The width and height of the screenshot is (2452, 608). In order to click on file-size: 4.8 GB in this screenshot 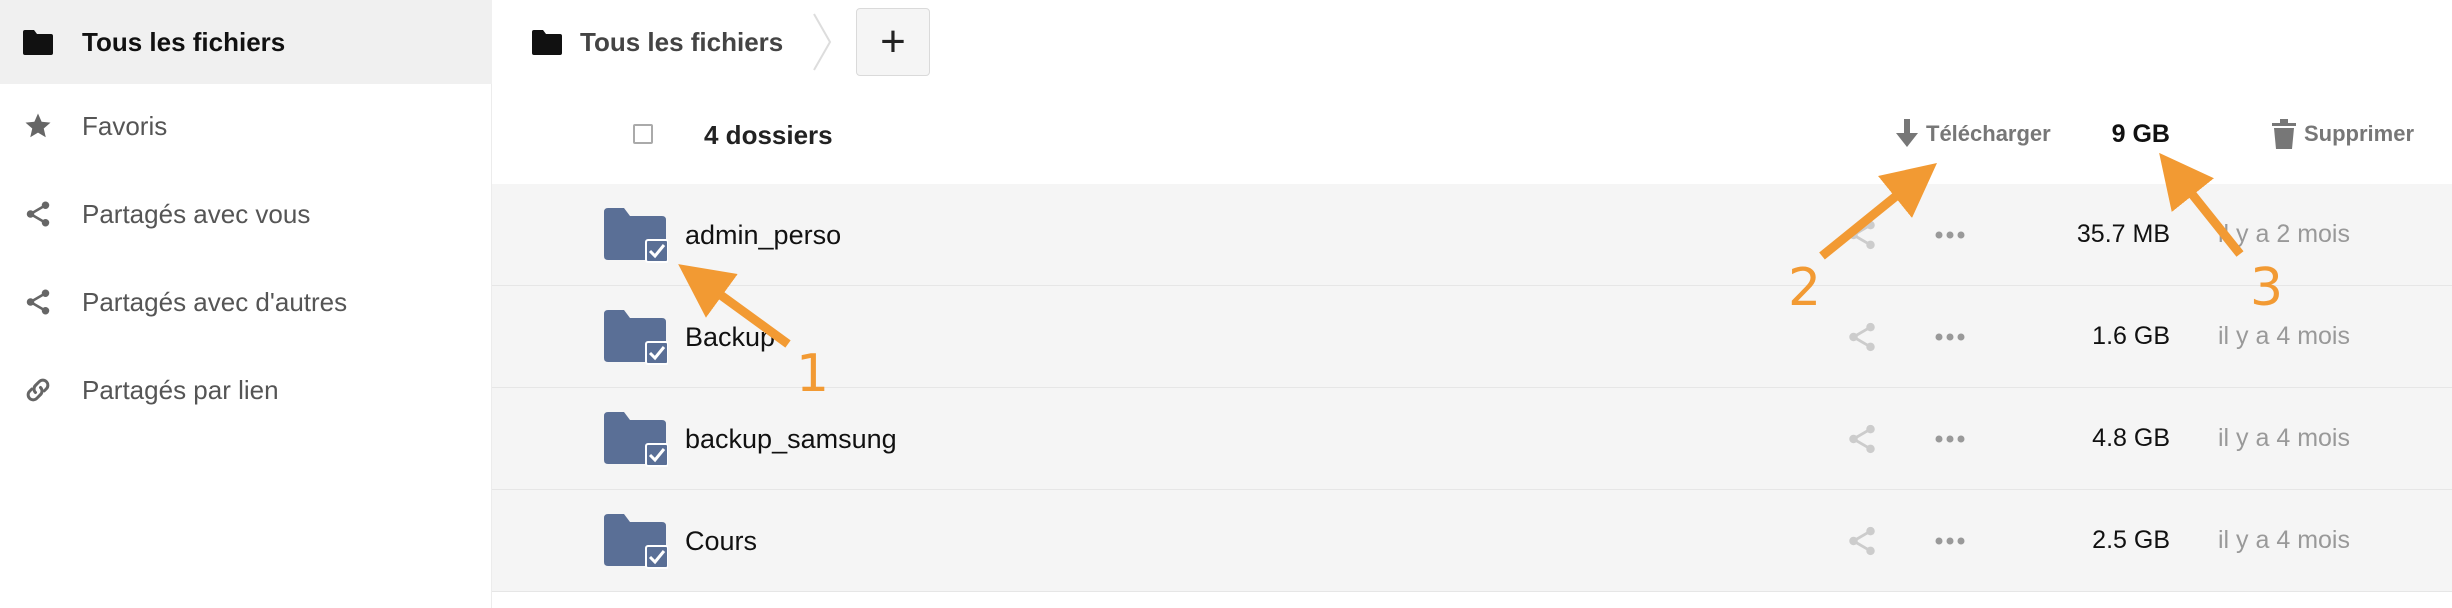, I will do `click(2131, 438)`.